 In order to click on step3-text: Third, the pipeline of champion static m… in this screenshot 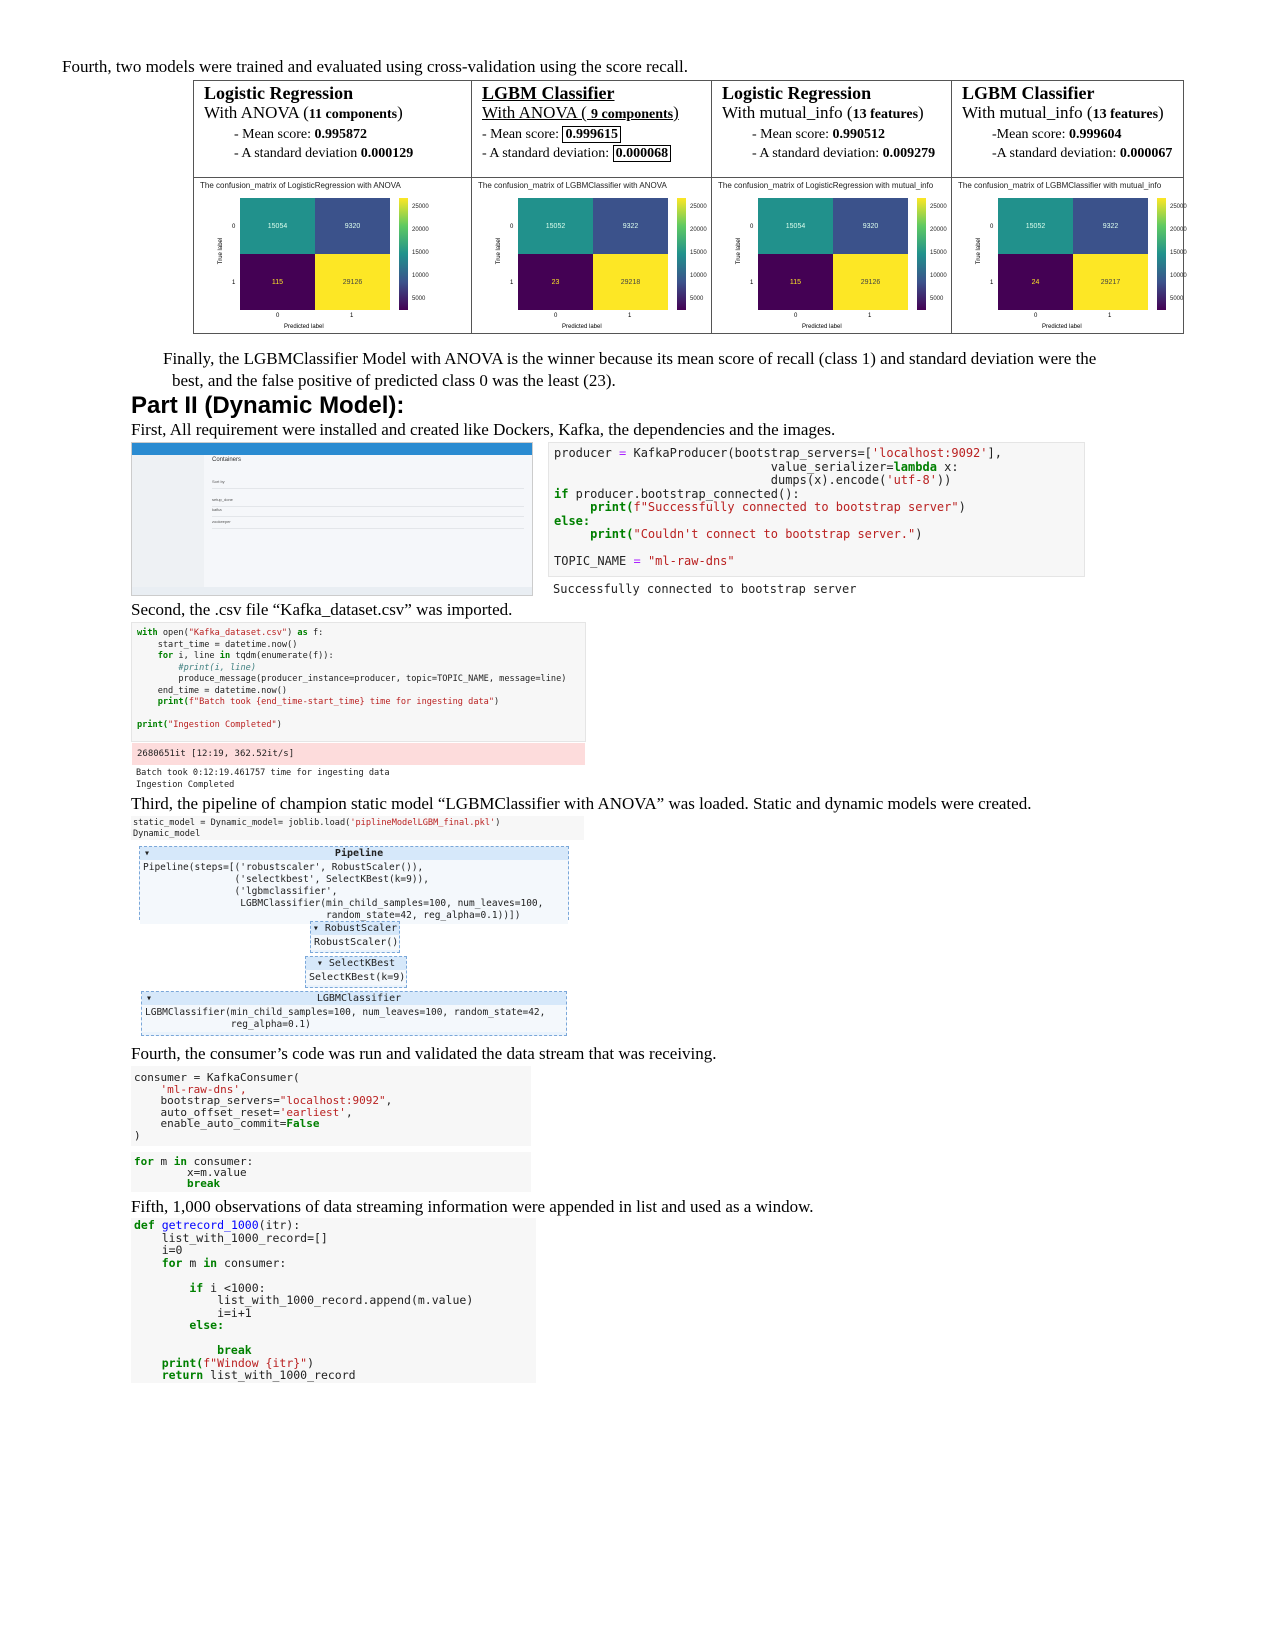, I will do `click(581, 803)`.